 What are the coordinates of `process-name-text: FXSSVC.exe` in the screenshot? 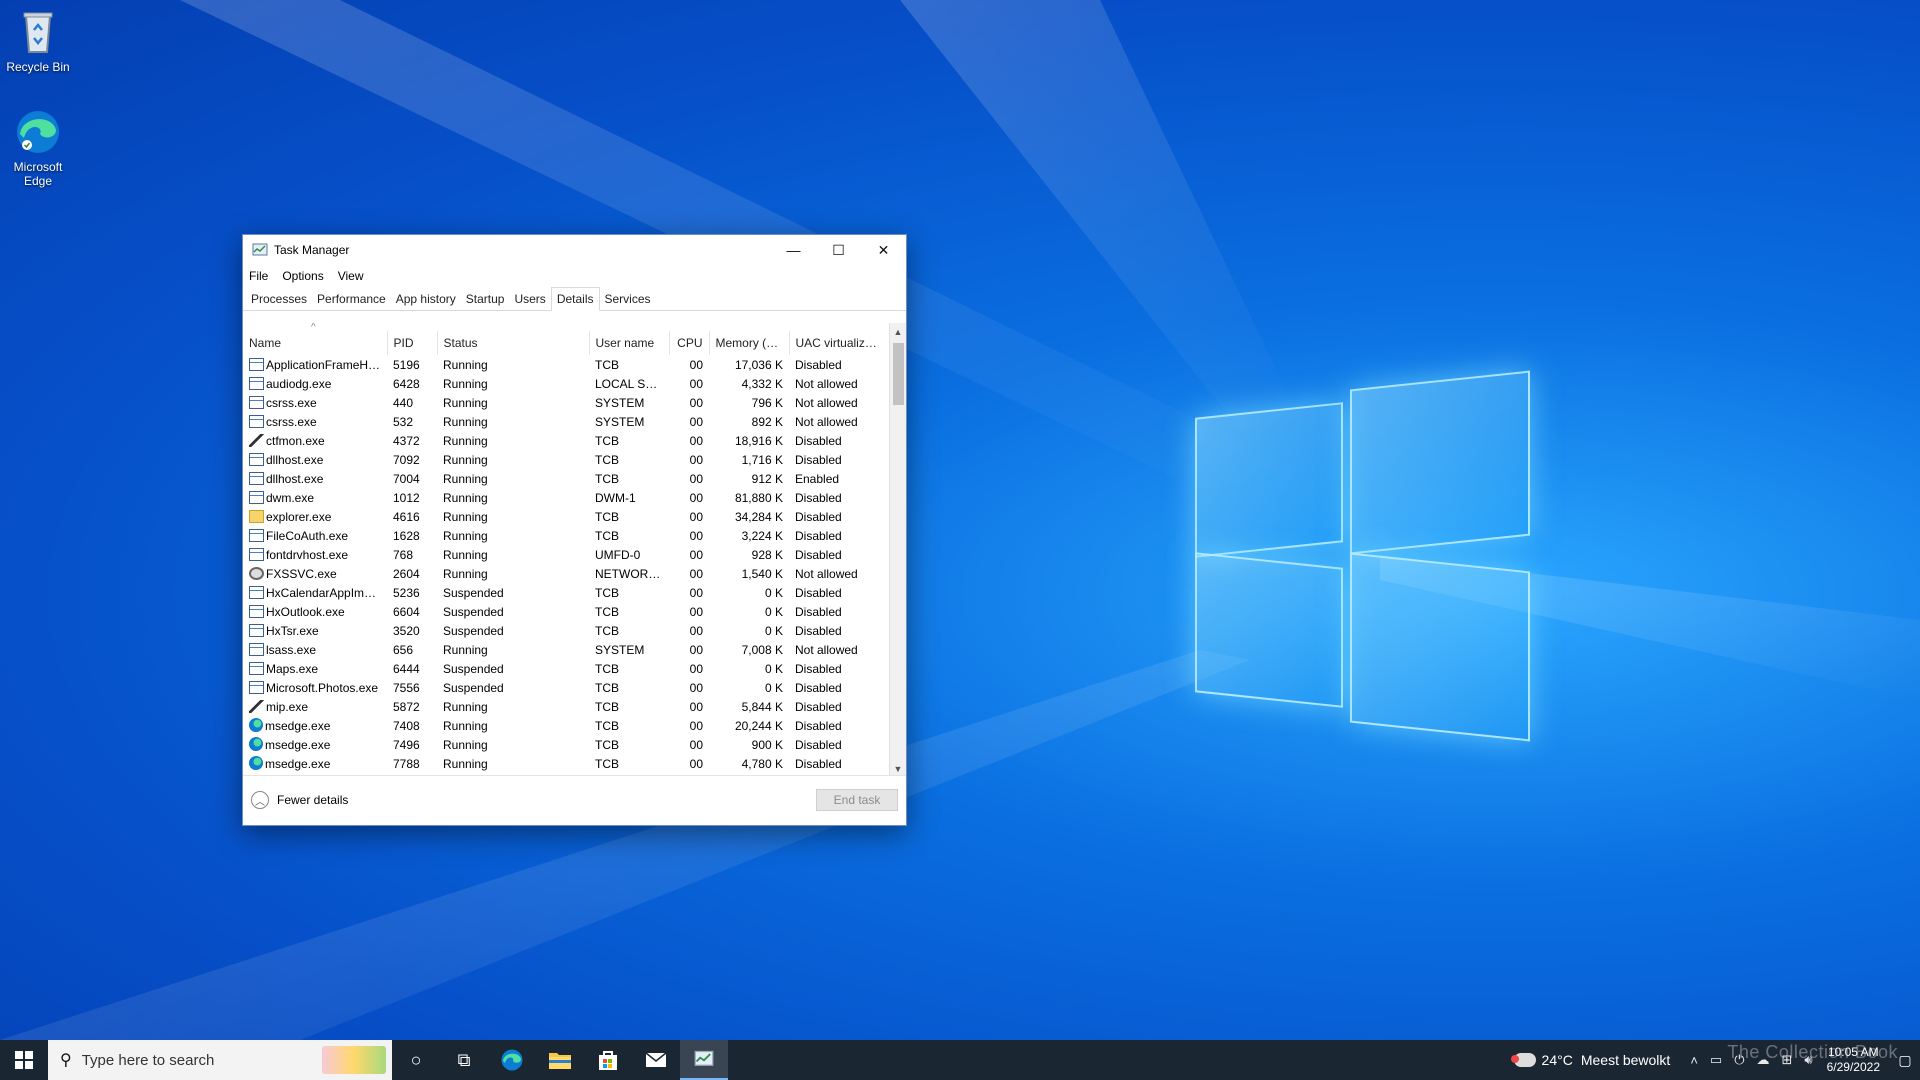 It's located at (301, 573).